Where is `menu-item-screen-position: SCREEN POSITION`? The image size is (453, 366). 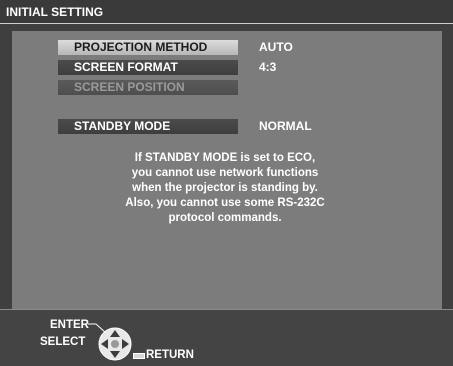
menu-item-screen-position: SCREEN POSITION is located at coordinates (148, 87).